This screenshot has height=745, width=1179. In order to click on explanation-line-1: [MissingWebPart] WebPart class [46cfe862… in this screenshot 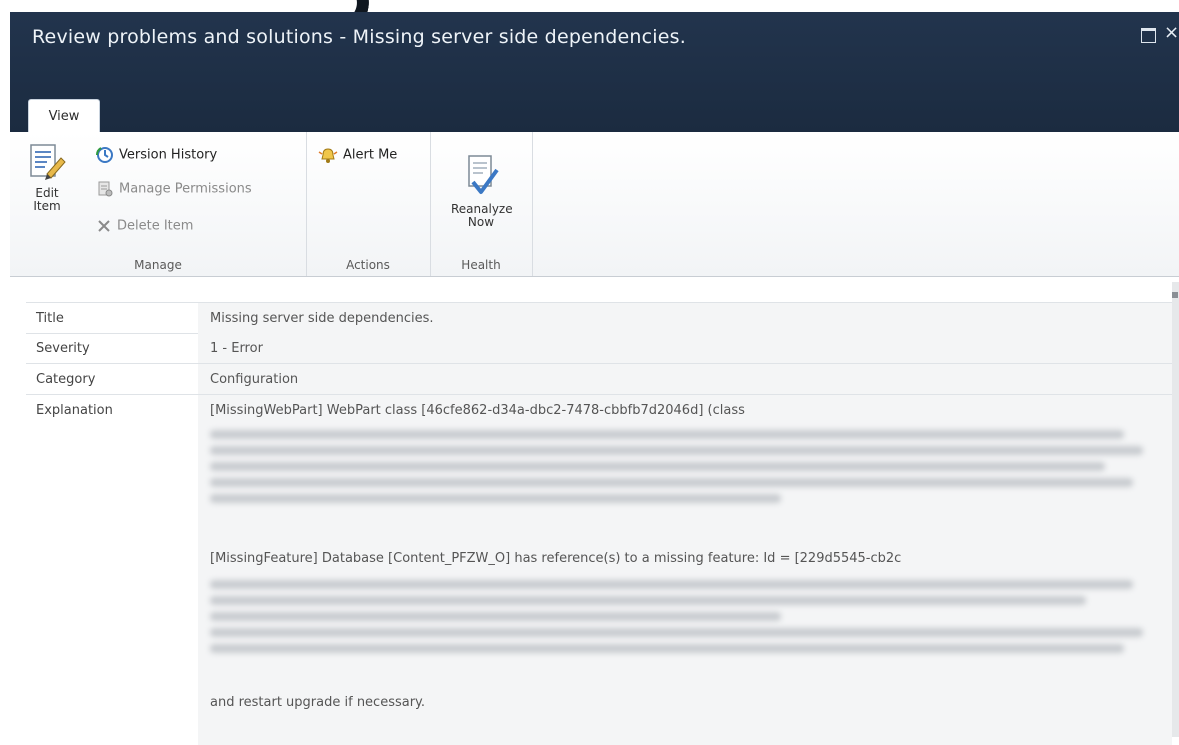, I will do `click(477, 410)`.